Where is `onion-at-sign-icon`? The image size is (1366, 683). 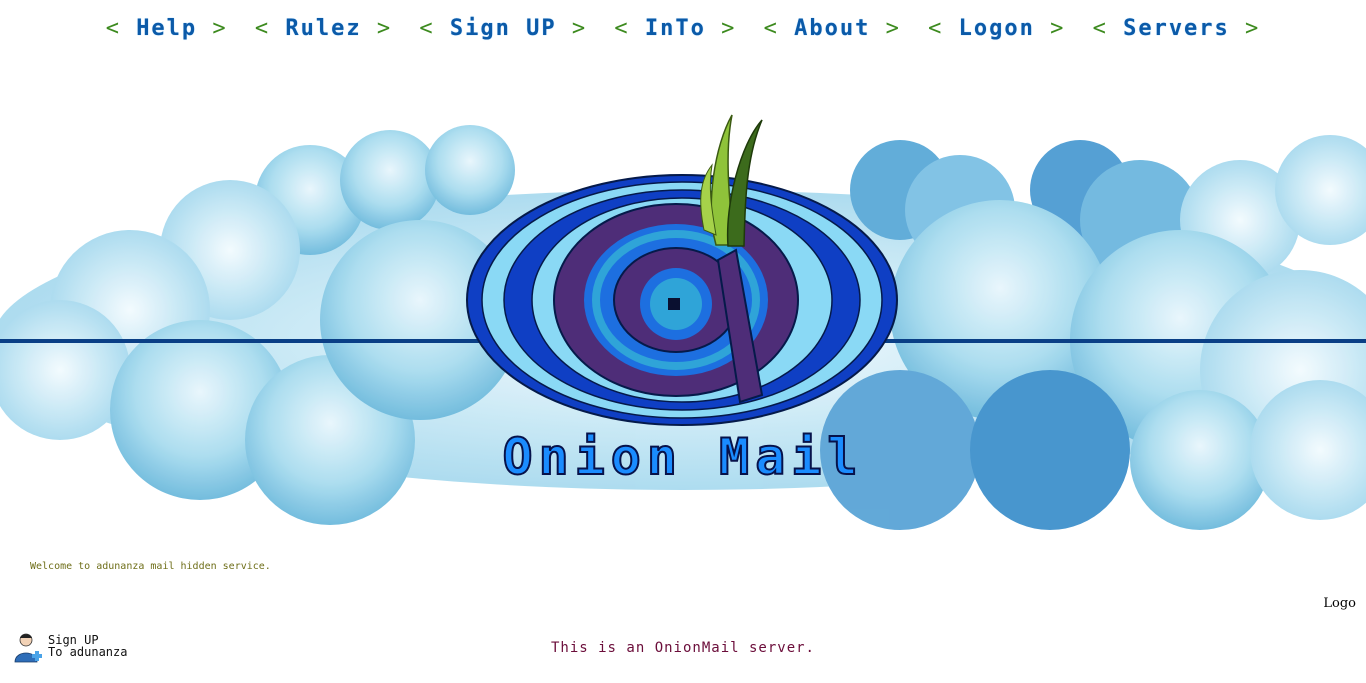
onion-at-sign-icon is located at coordinates (682, 270).